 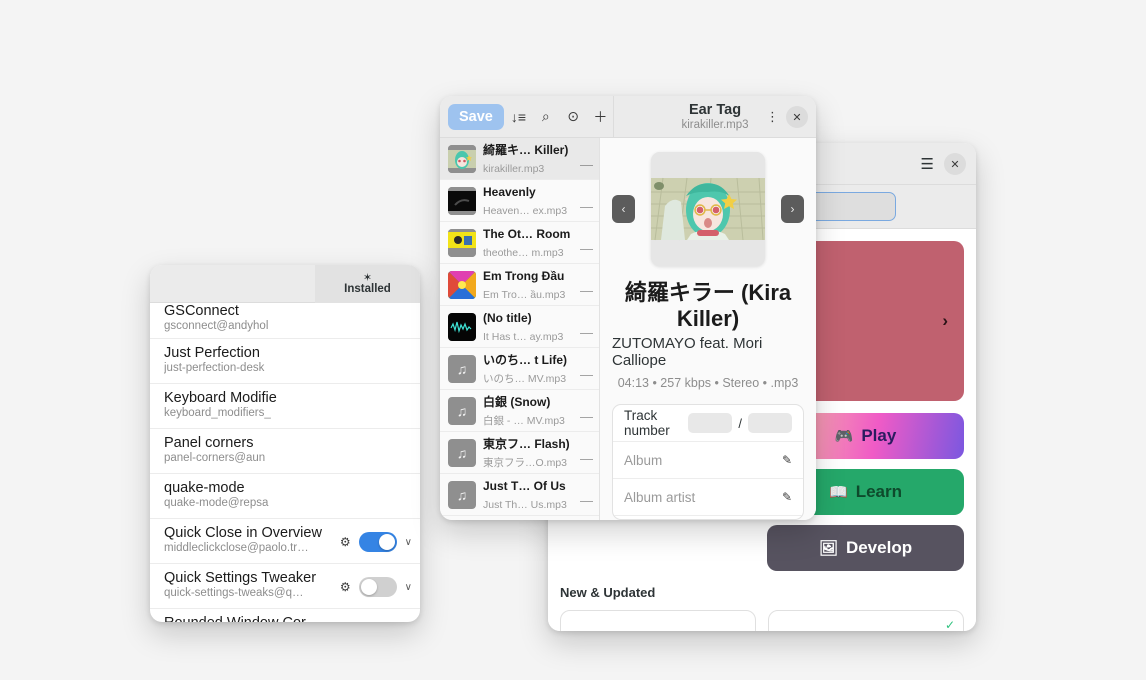 What do you see at coordinates (368, 587) in the screenshot?
I see `toggle-knob` at bounding box center [368, 587].